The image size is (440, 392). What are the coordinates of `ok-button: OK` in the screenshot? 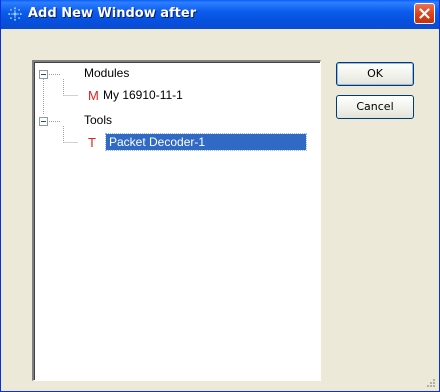 It's located at (375, 74).